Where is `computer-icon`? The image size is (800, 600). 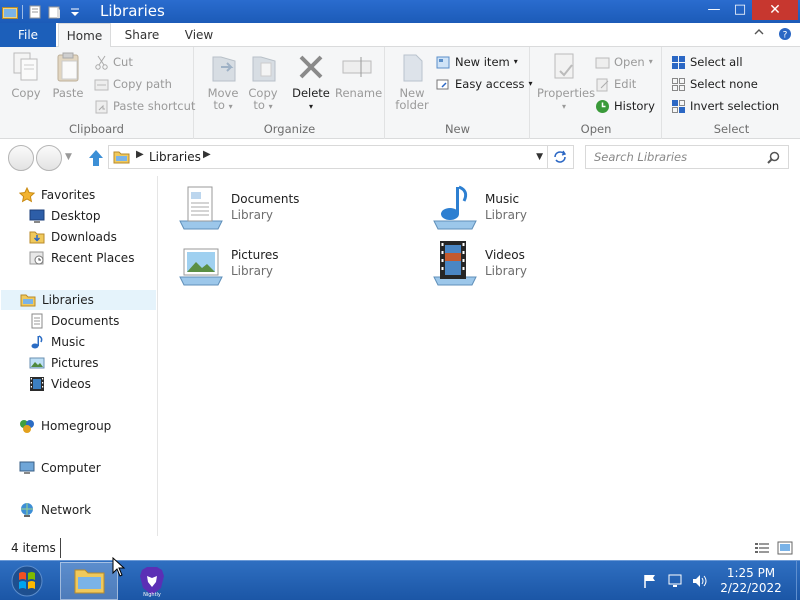
computer-icon is located at coordinates (27, 467).